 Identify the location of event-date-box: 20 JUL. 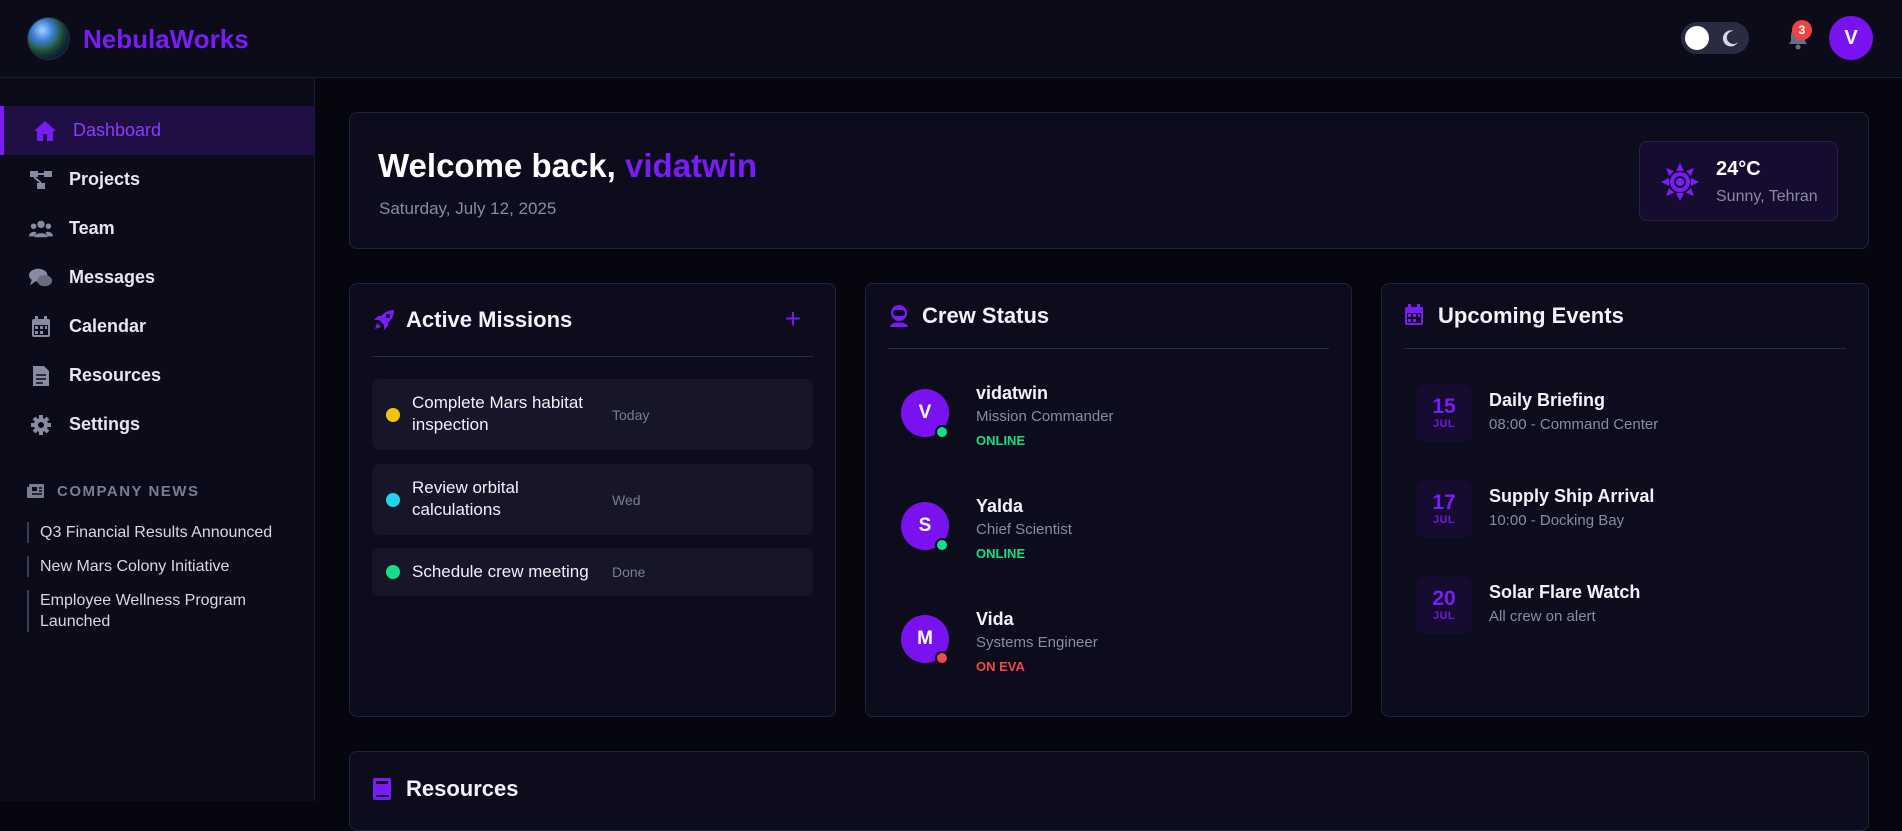
(1444, 605).